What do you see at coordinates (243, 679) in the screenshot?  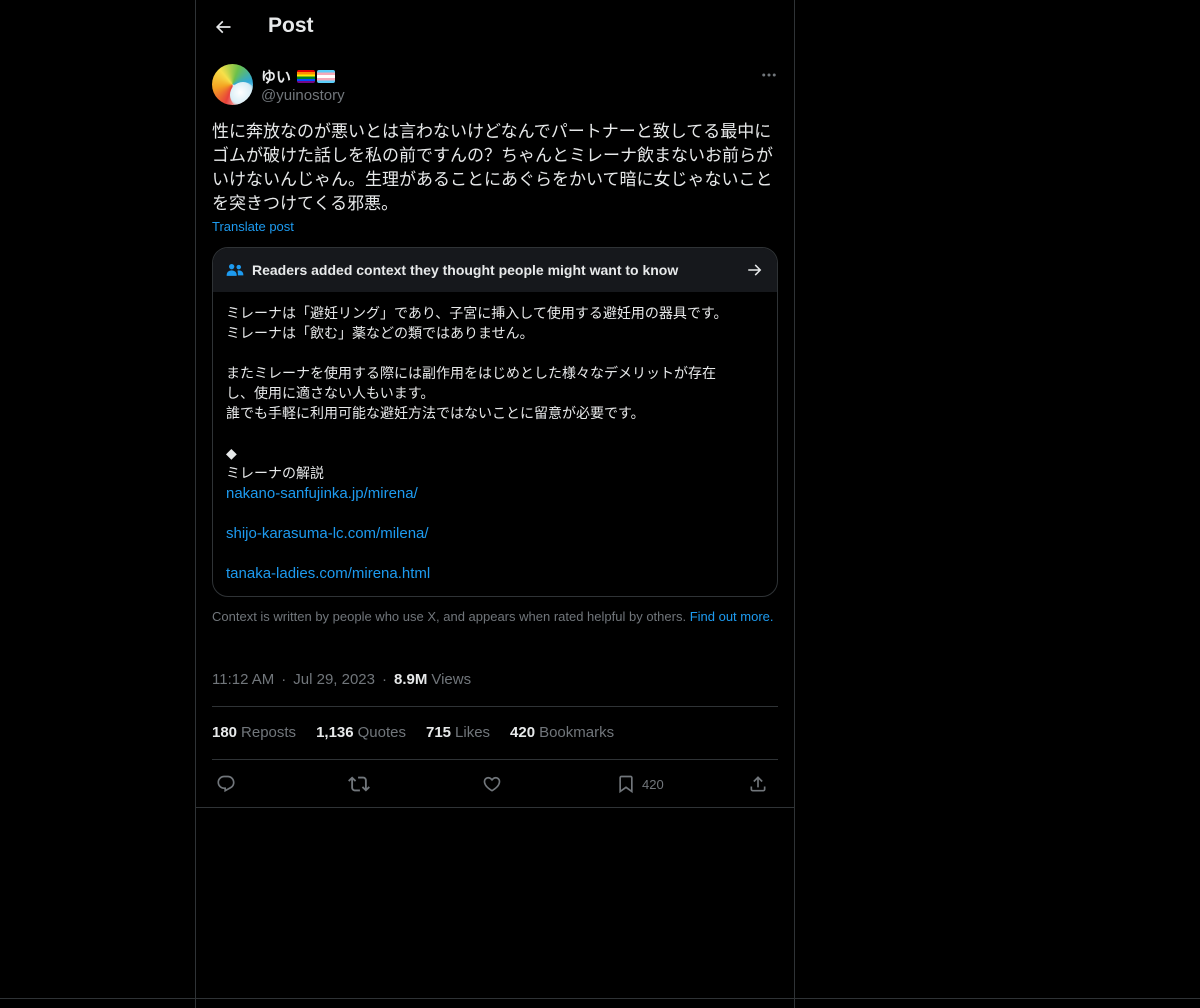 I see `post-time: 11:12 AM` at bounding box center [243, 679].